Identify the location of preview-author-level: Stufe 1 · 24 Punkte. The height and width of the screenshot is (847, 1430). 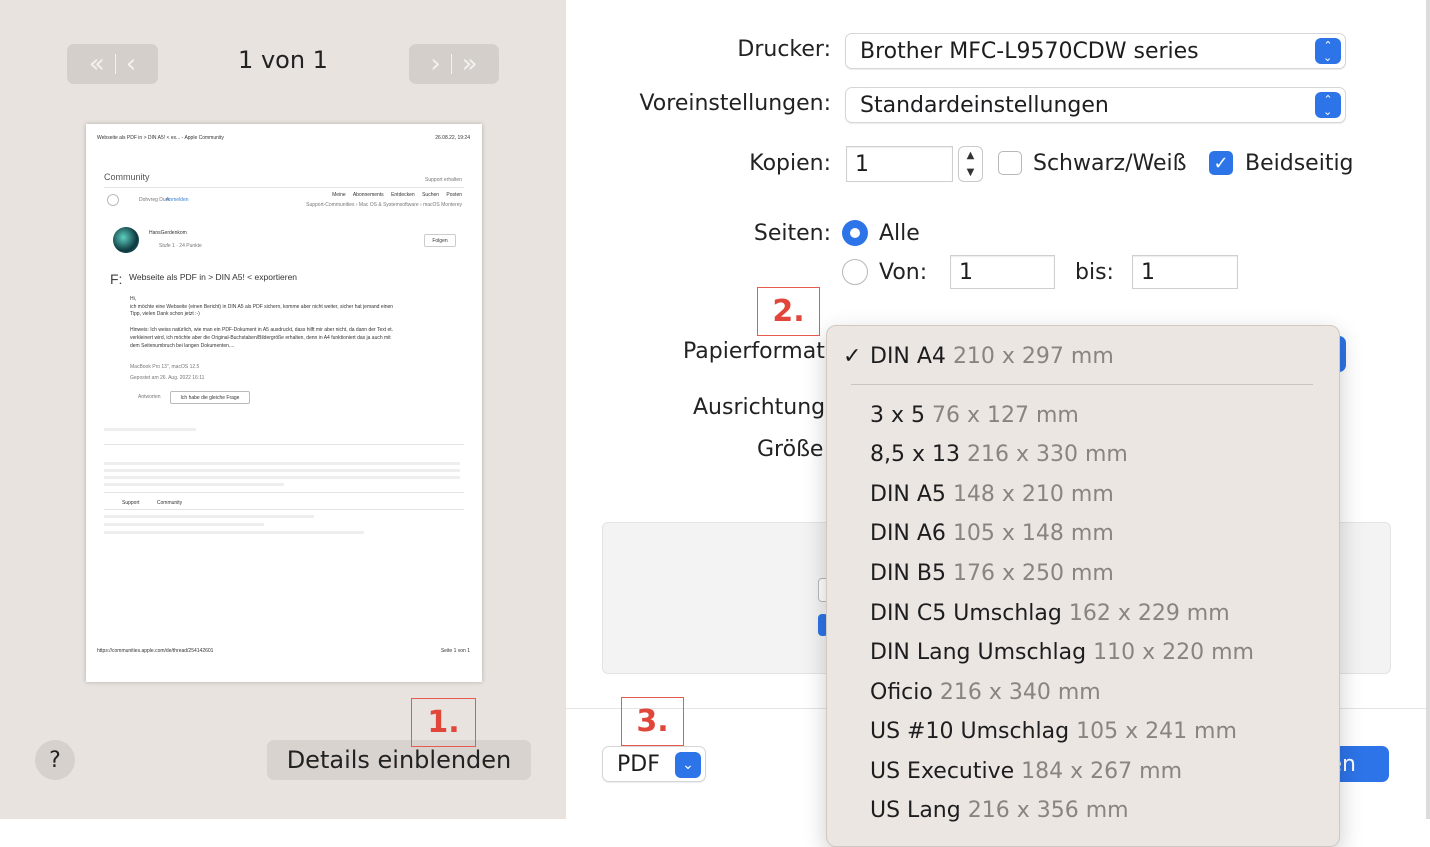
(180, 246).